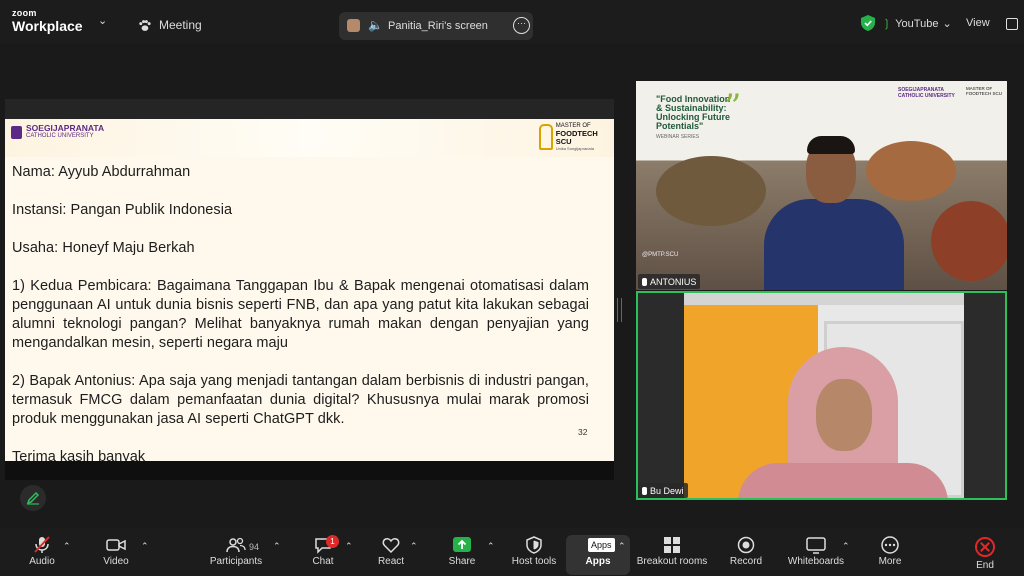 Image resolution: width=1024 pixels, height=576 pixels. Describe the element at coordinates (868, 23) in the screenshot. I see `shield-check-icon` at that location.